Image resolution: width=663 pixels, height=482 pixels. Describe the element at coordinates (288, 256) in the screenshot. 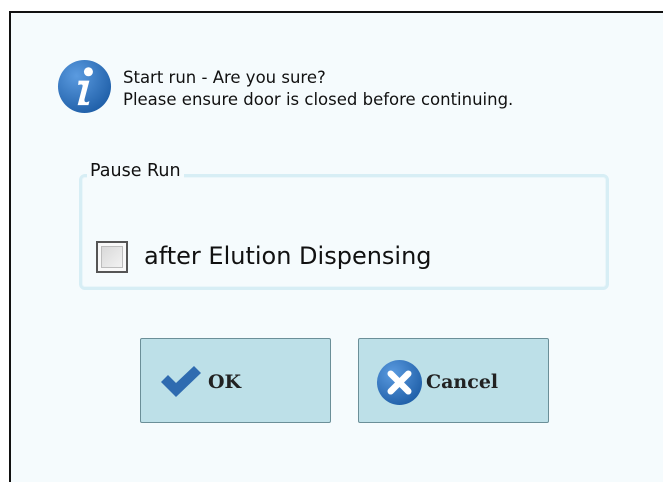

I see `after-elution-dispensing-label: after Elution Dispensing` at that location.